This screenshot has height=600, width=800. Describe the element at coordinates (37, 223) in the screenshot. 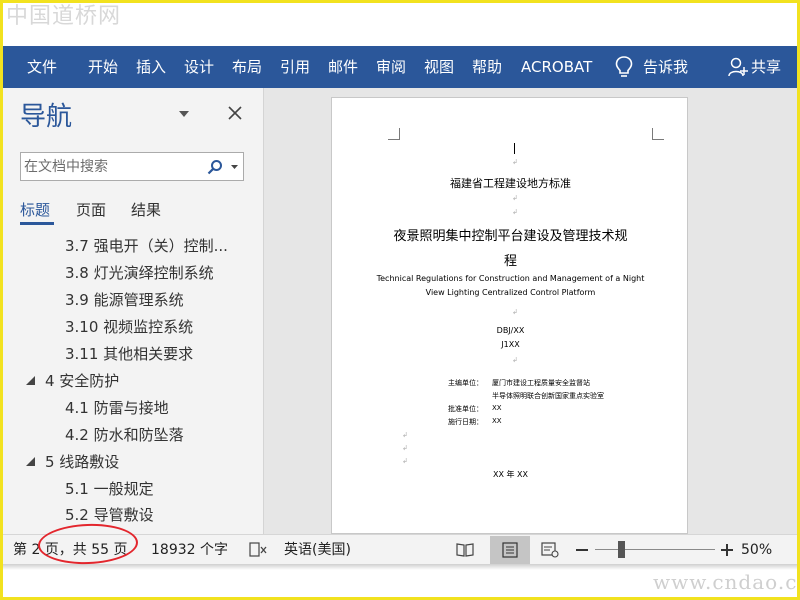

I see `active-tab-indicator` at that location.